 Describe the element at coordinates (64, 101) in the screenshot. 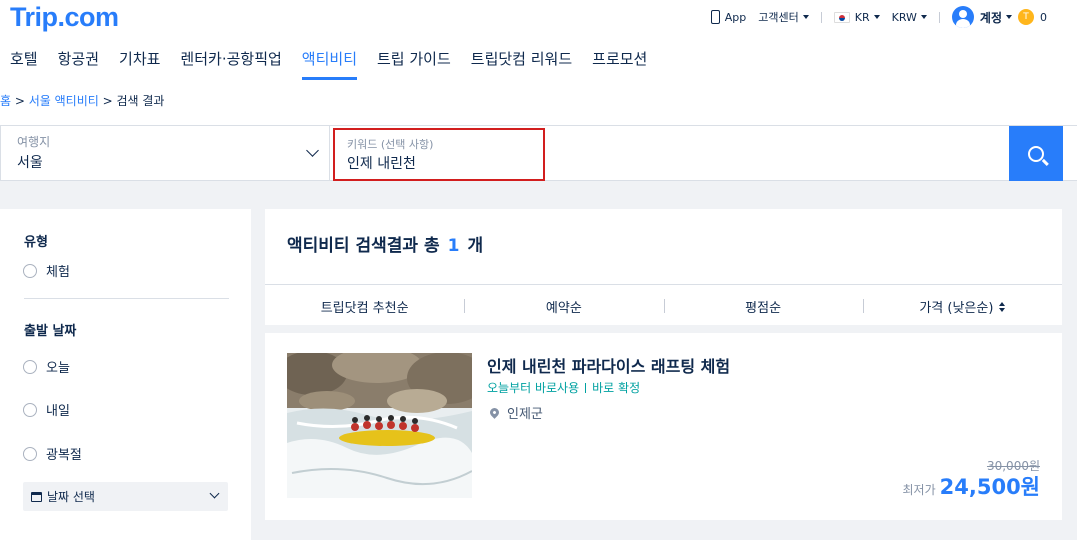

I see `breadcrumb-city: 서울 액티비티` at that location.